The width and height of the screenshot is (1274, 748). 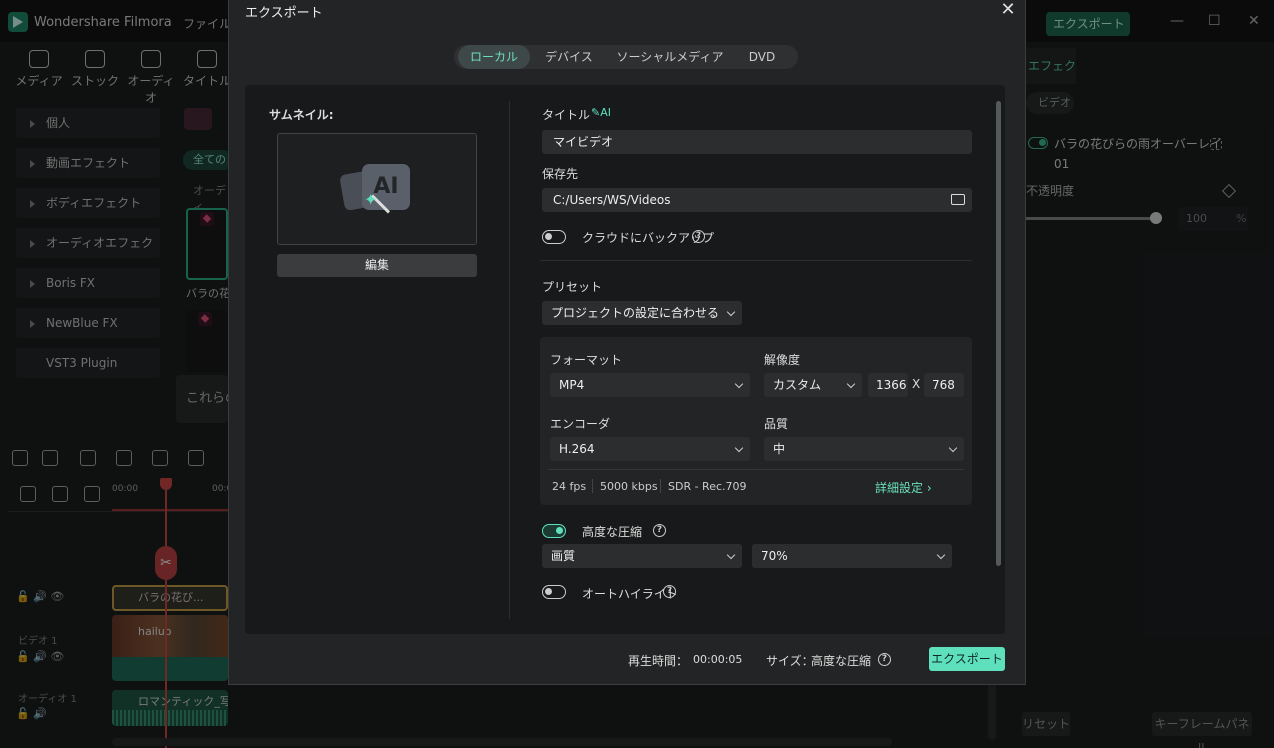 What do you see at coordinates (650, 385) in the screenshot?
I see `format-select: MP4` at bounding box center [650, 385].